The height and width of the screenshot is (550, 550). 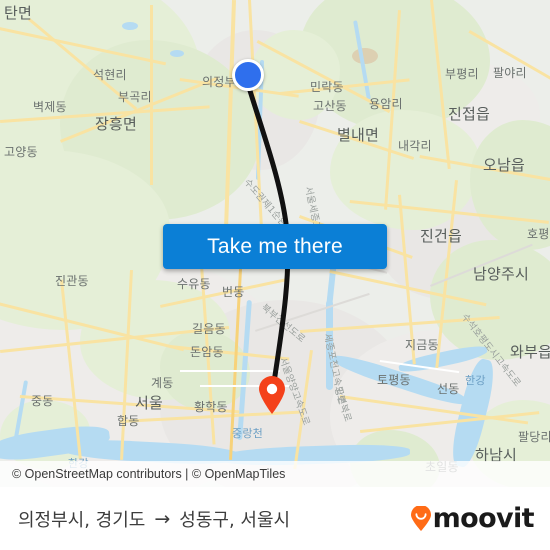 I want to click on footer-bar: 의정부시, 경기도 → 성동구, 서울시 moovit, so click(x=275, y=518).